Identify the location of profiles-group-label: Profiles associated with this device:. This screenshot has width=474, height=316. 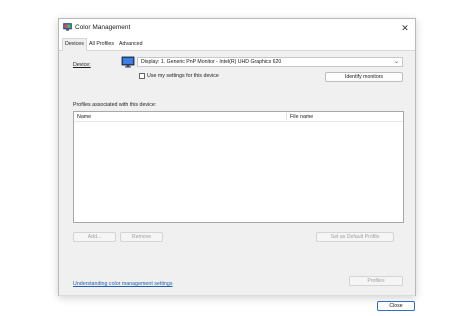
(115, 105).